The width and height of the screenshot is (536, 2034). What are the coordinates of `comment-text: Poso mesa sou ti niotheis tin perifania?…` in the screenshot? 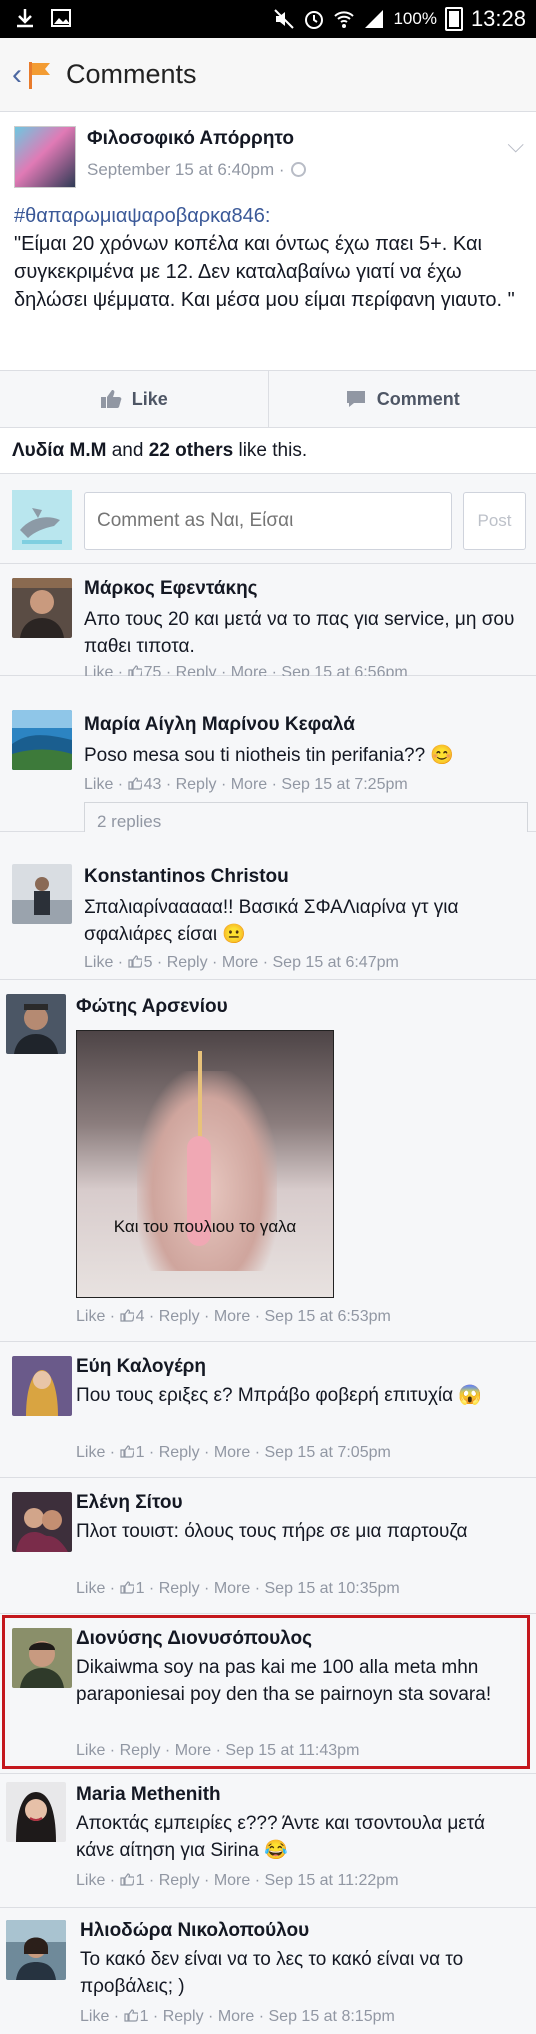 It's located at (269, 755).